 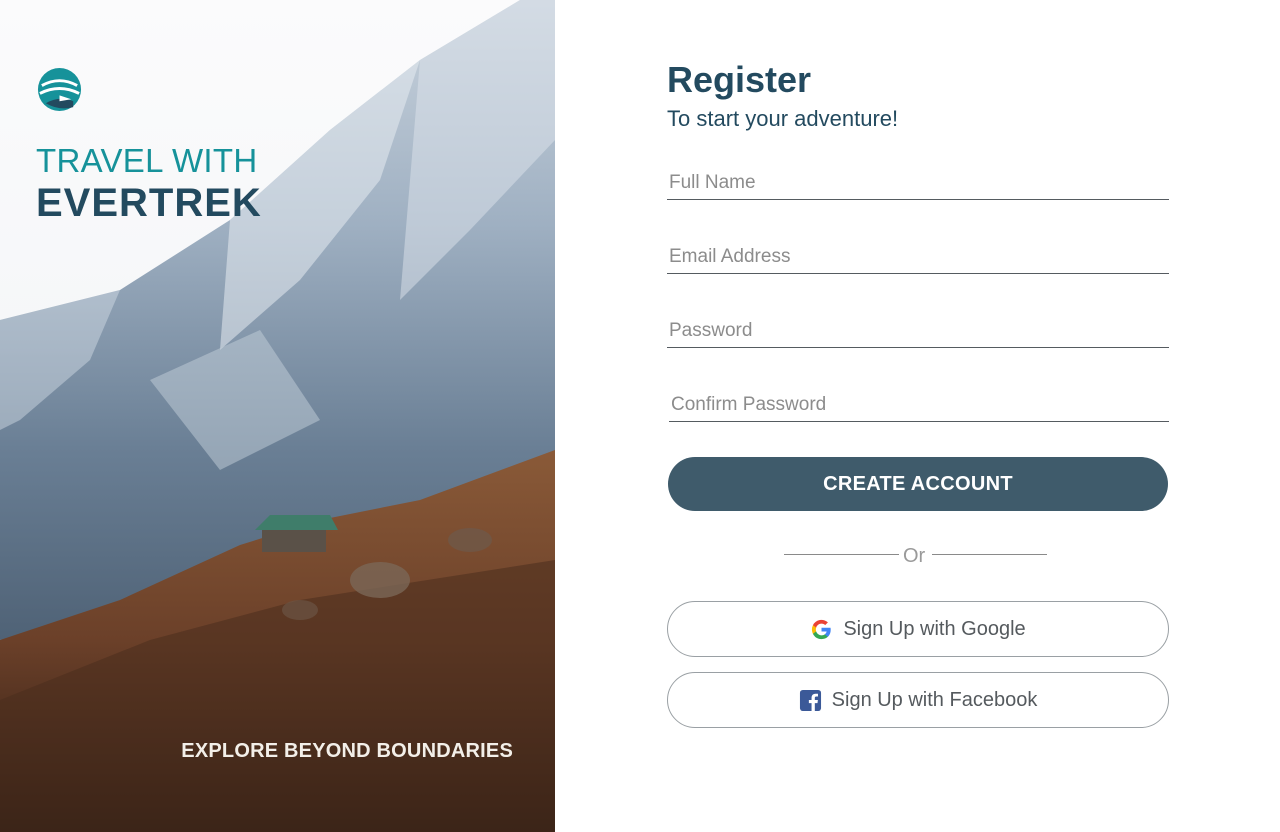 I want to click on divider-or: Or, so click(x=914, y=556).